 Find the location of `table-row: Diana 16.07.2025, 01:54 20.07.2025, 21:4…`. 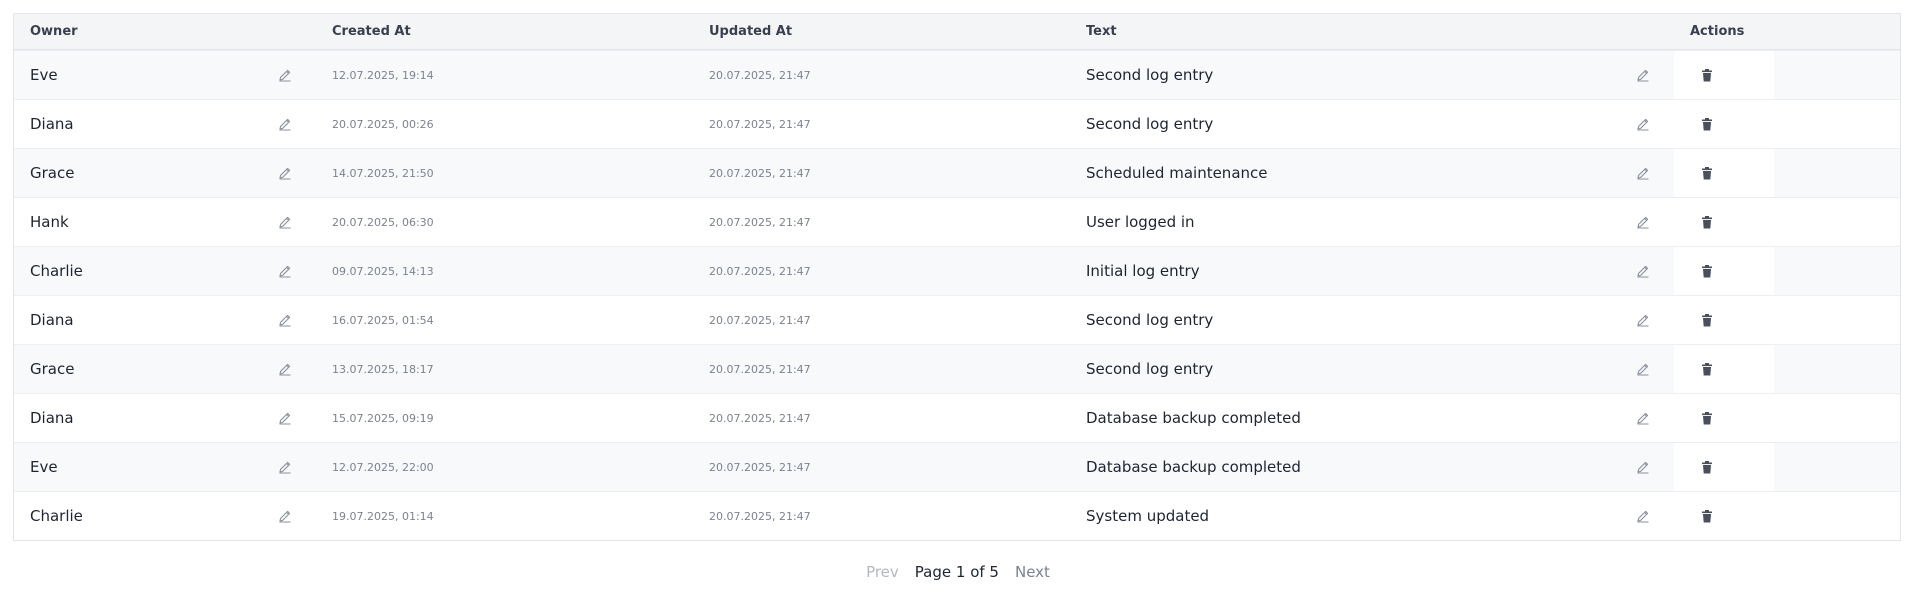

table-row: Diana 16.07.2025, 01:54 20.07.2025, 21:4… is located at coordinates (957, 319).